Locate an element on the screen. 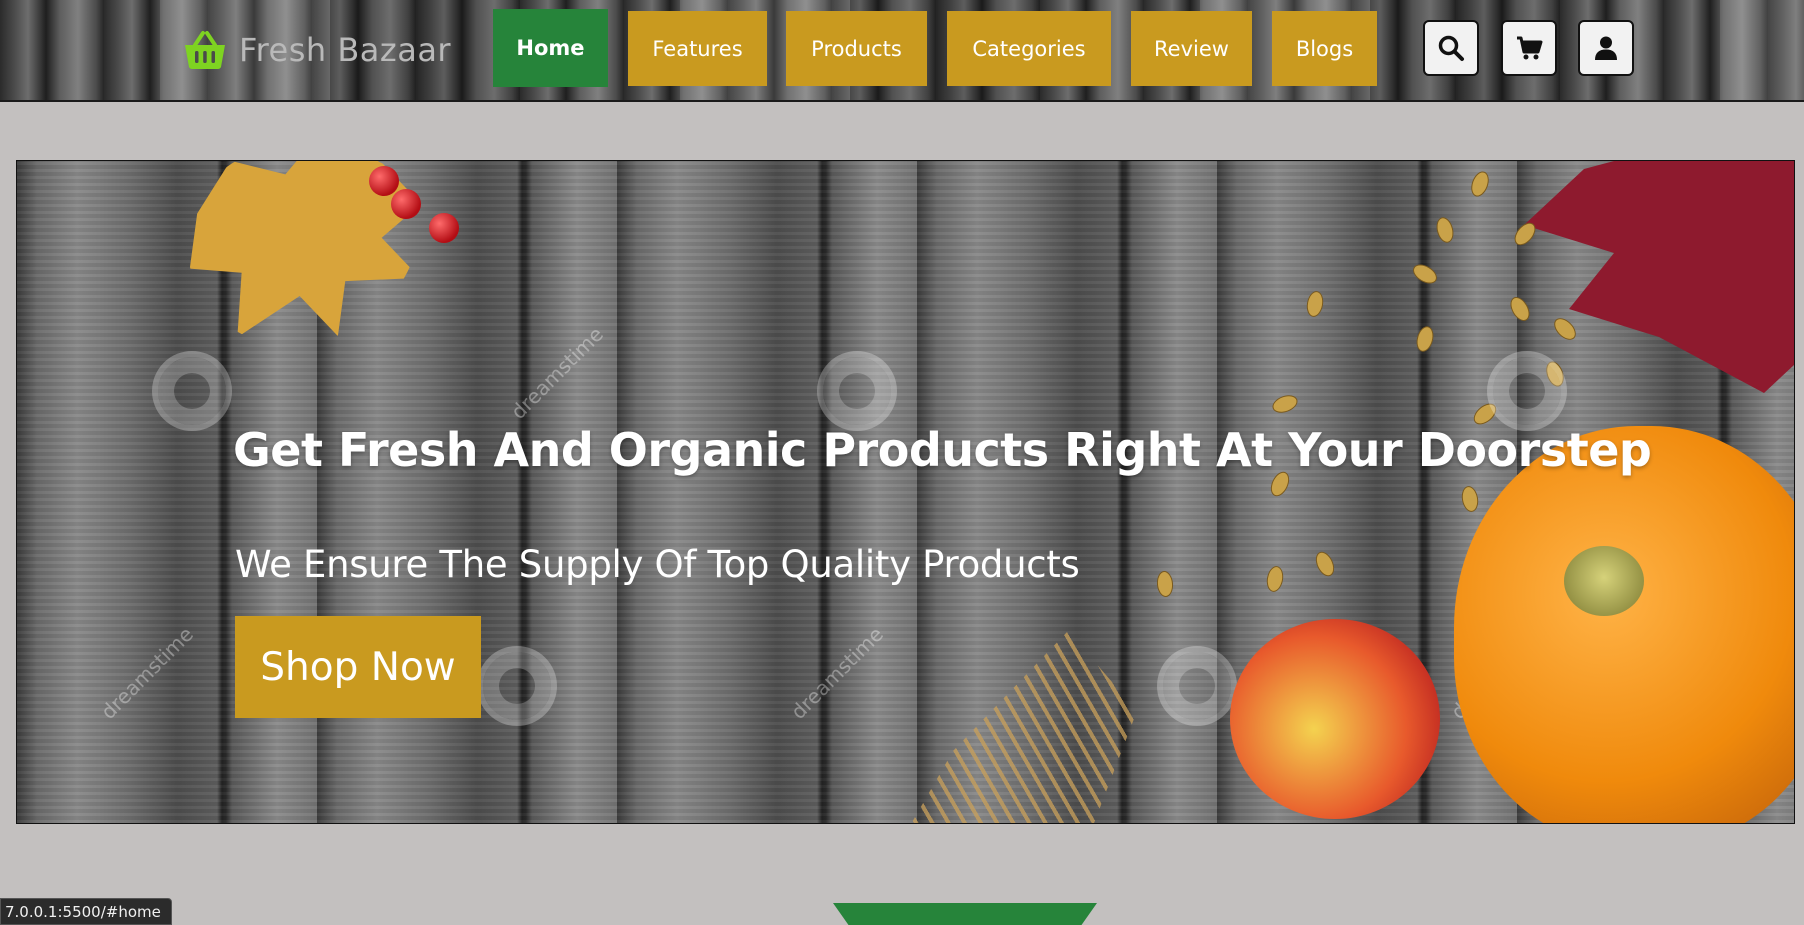  nav-home: Home is located at coordinates (550, 48).